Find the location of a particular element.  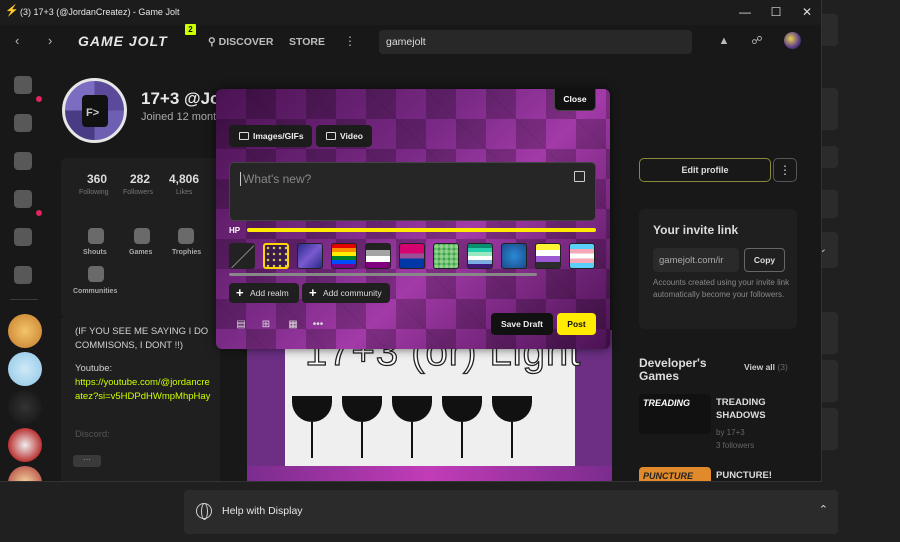

more-menu-button: ⋮ is located at coordinates (350, 41).